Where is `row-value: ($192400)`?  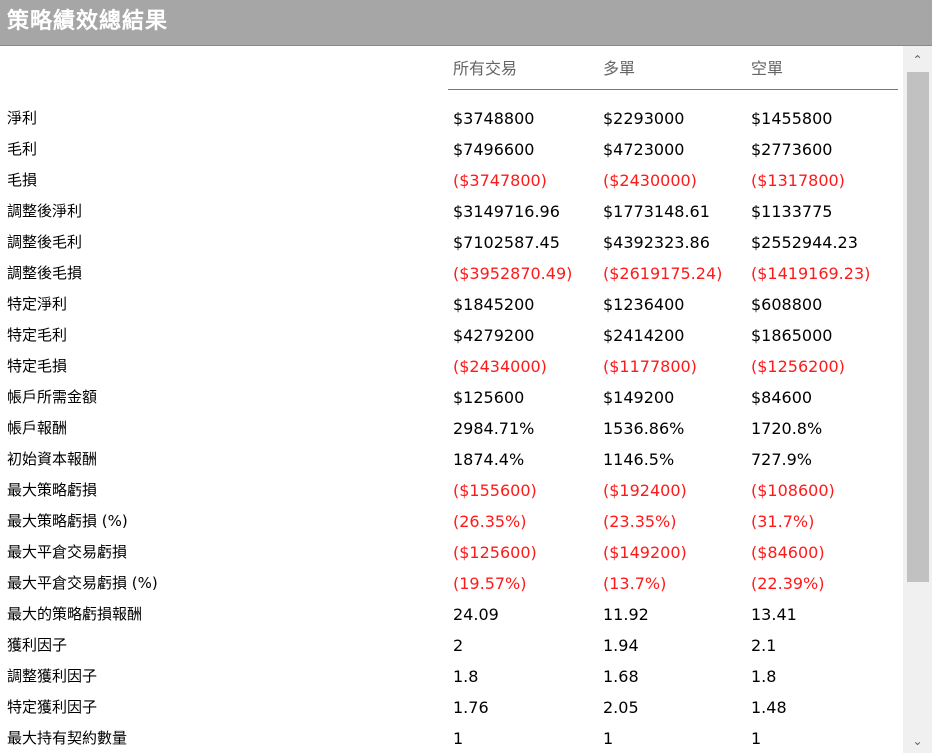 row-value: ($192400) is located at coordinates (645, 490).